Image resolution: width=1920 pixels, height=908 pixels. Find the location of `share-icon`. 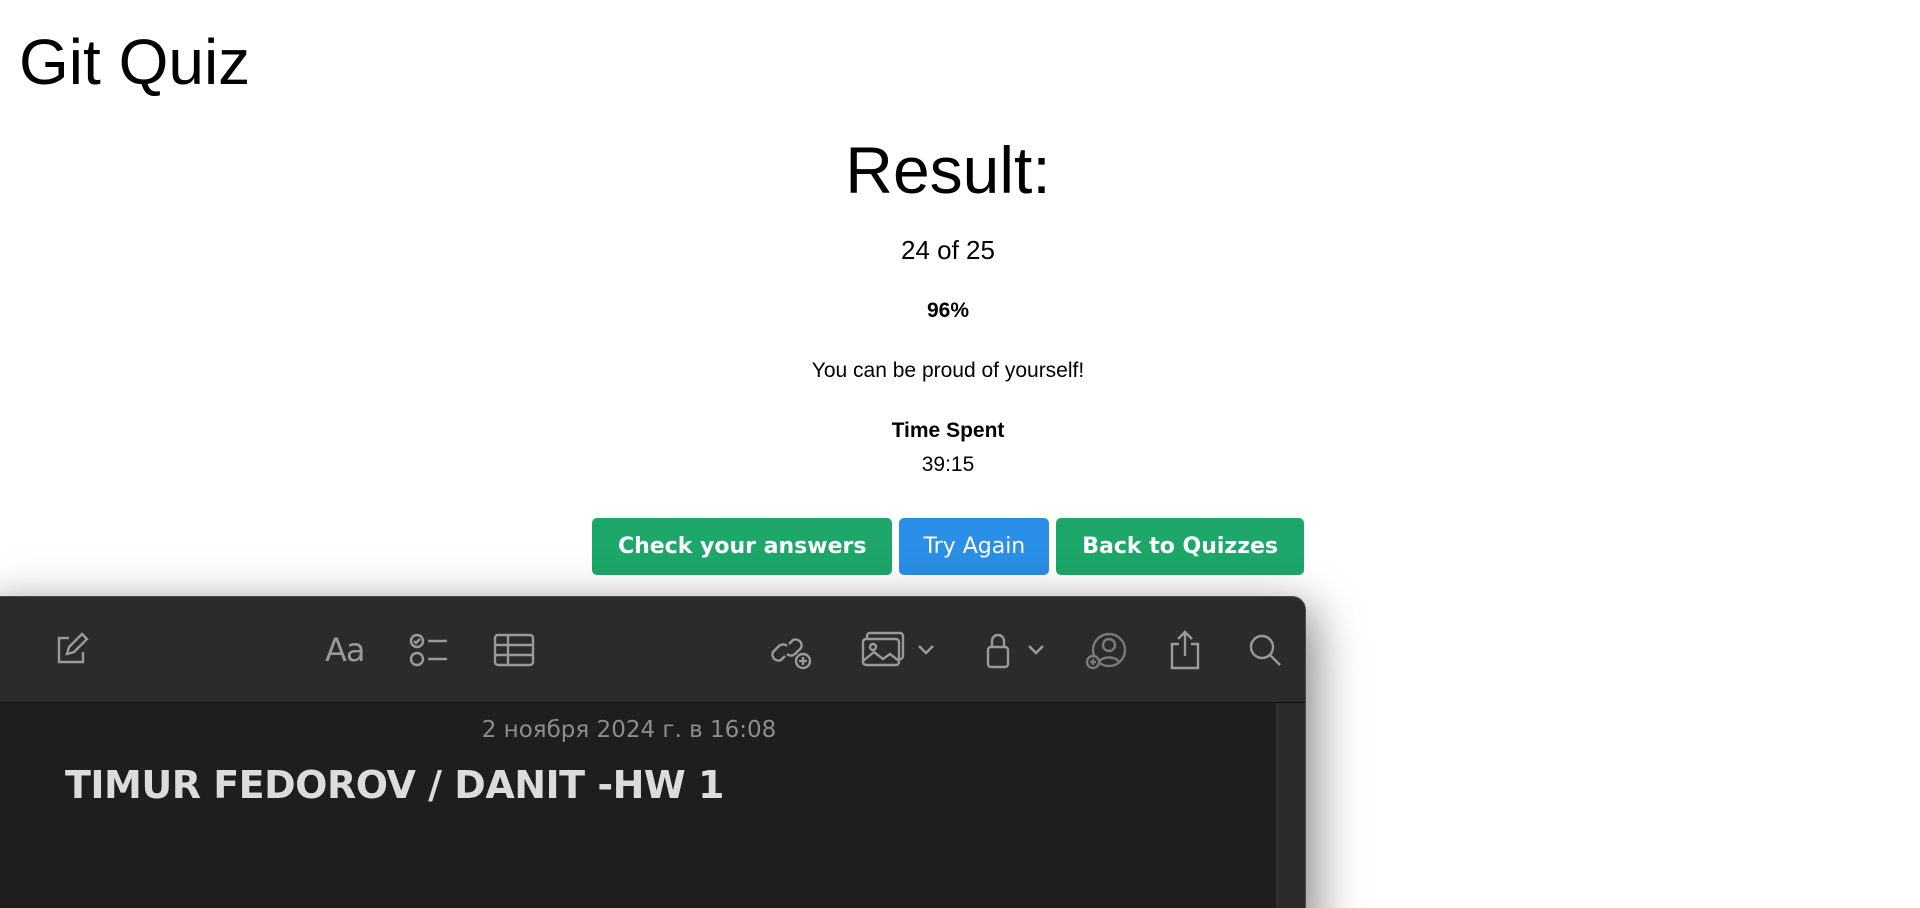

share-icon is located at coordinates (1185, 650).